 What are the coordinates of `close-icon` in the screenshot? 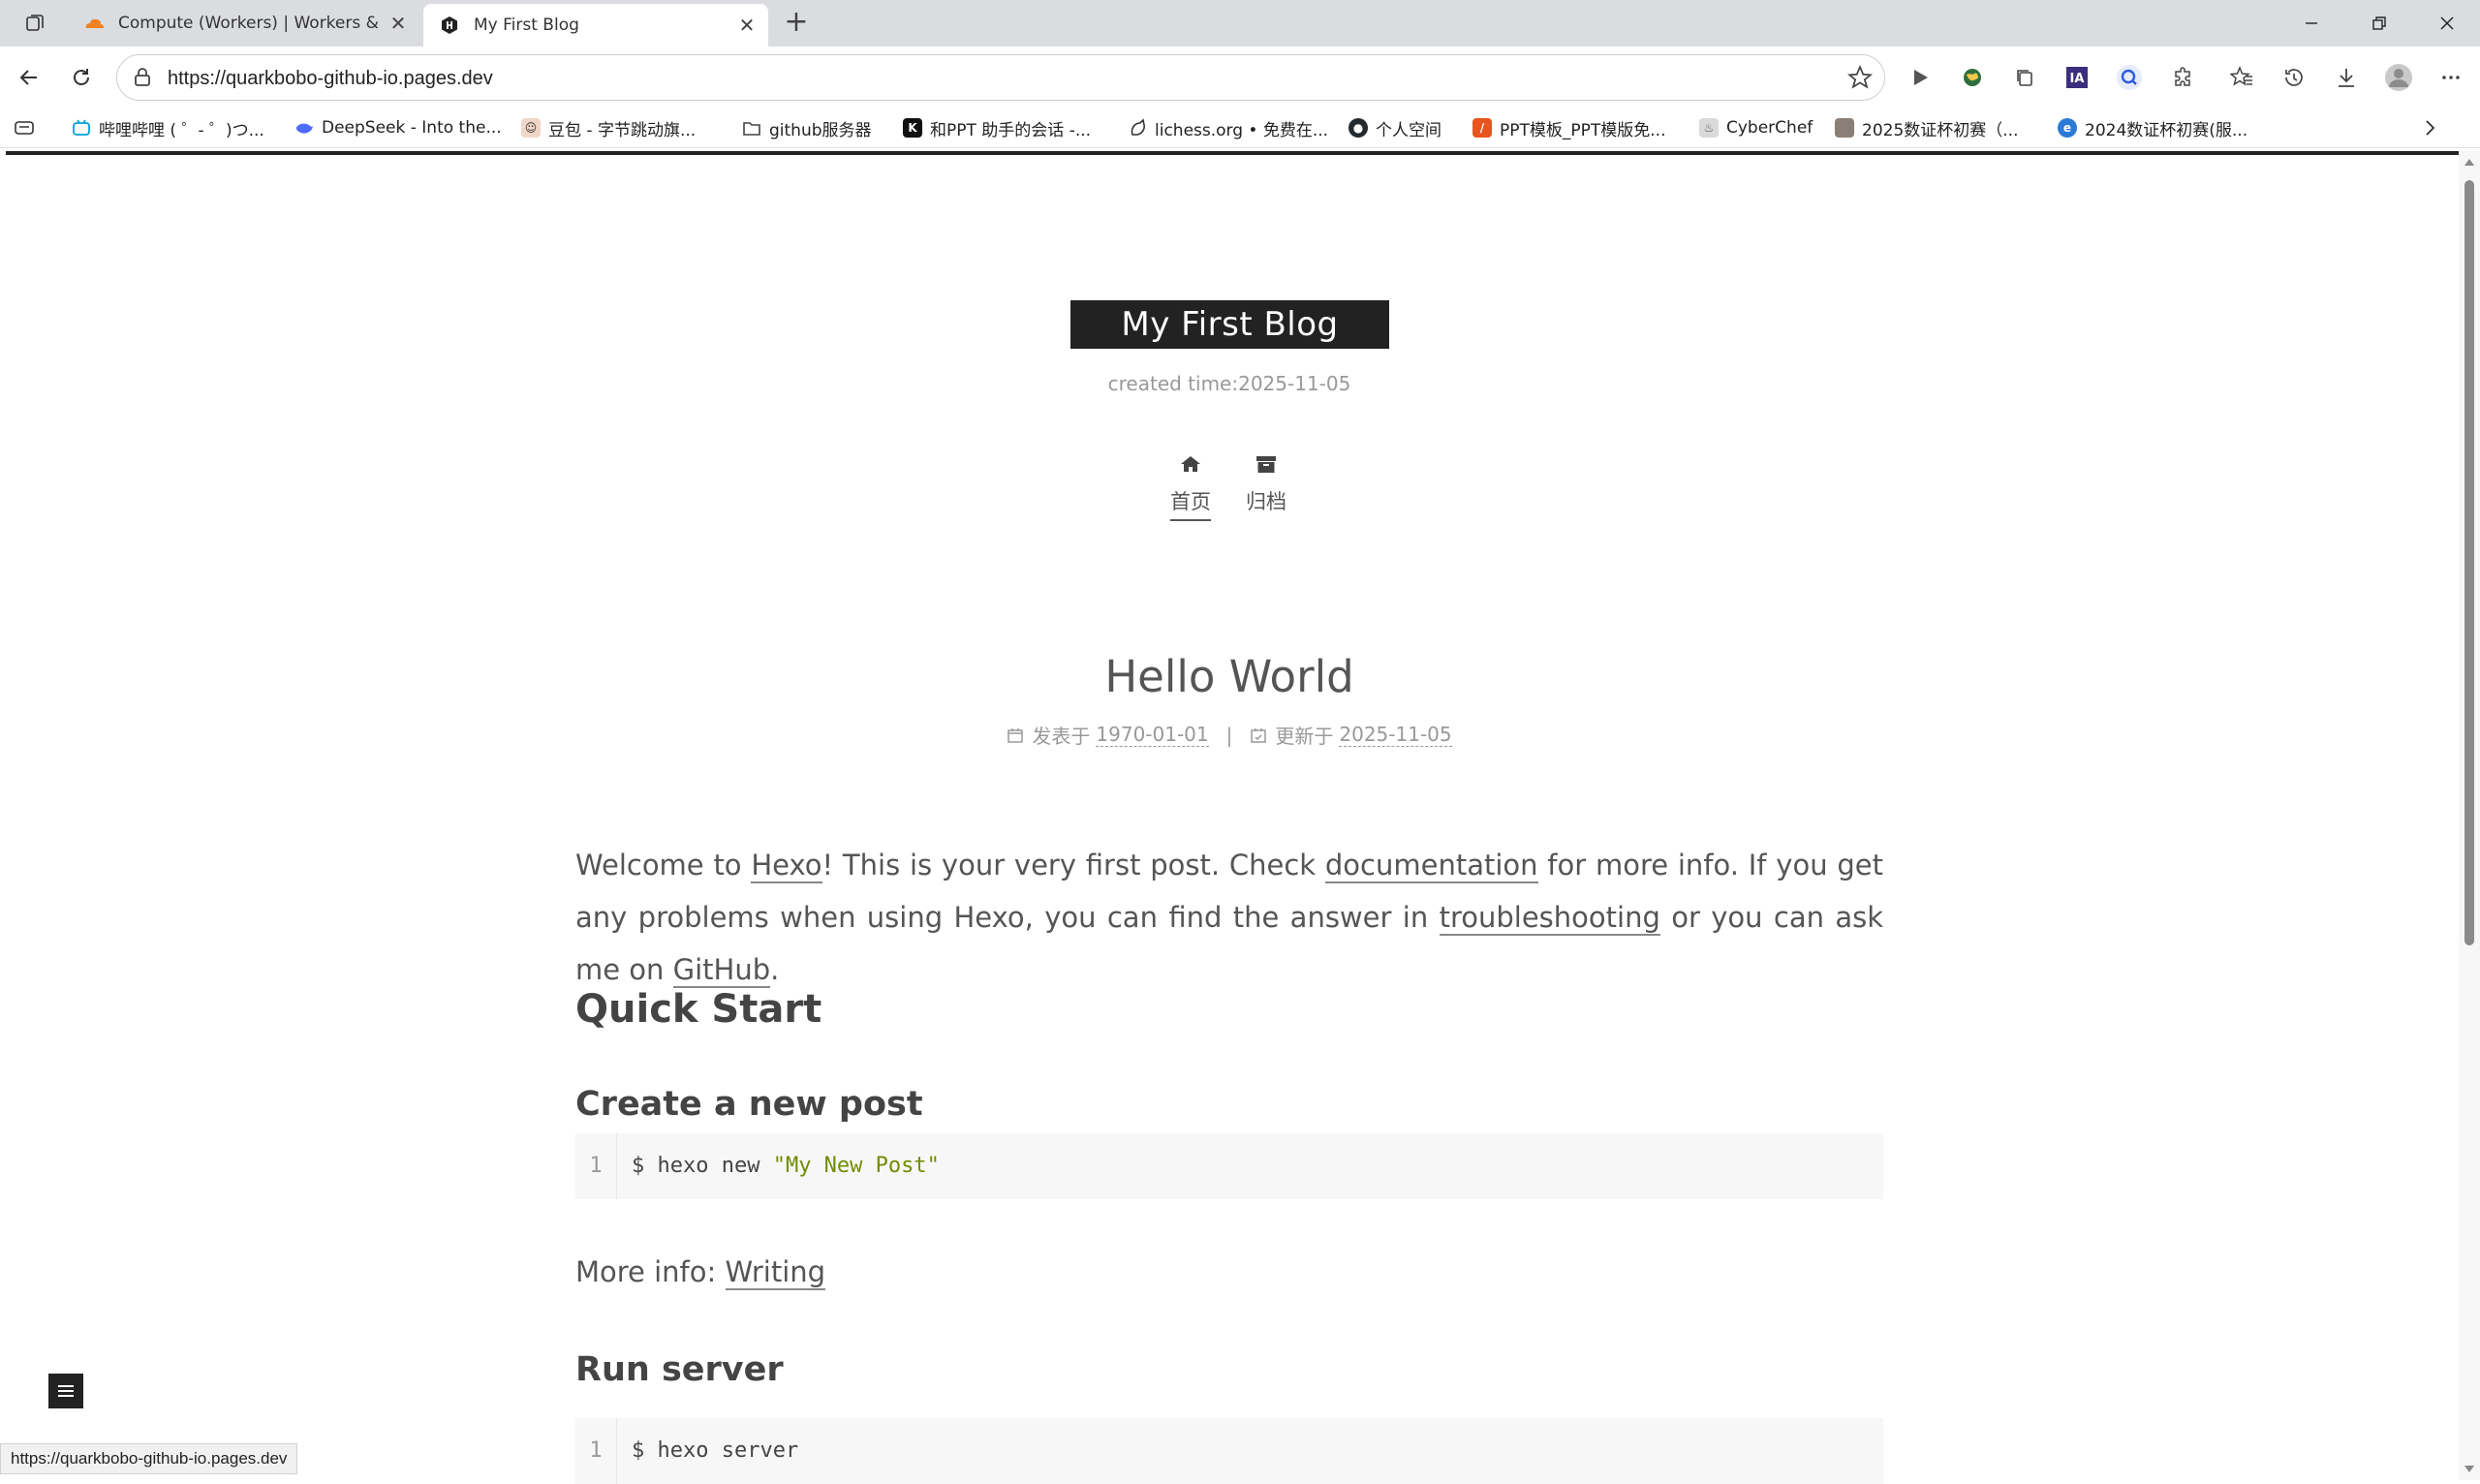 It's located at (2447, 23).